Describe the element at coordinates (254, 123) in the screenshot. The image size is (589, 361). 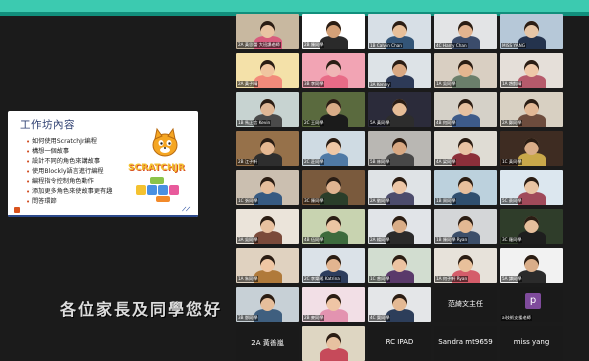
I see `participant-name: 1B 馬正言 Kevin` at that location.